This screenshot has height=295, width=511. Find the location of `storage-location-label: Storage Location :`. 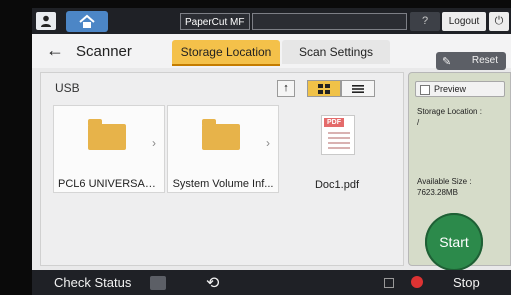

storage-location-label: Storage Location : is located at coordinates (449, 111).